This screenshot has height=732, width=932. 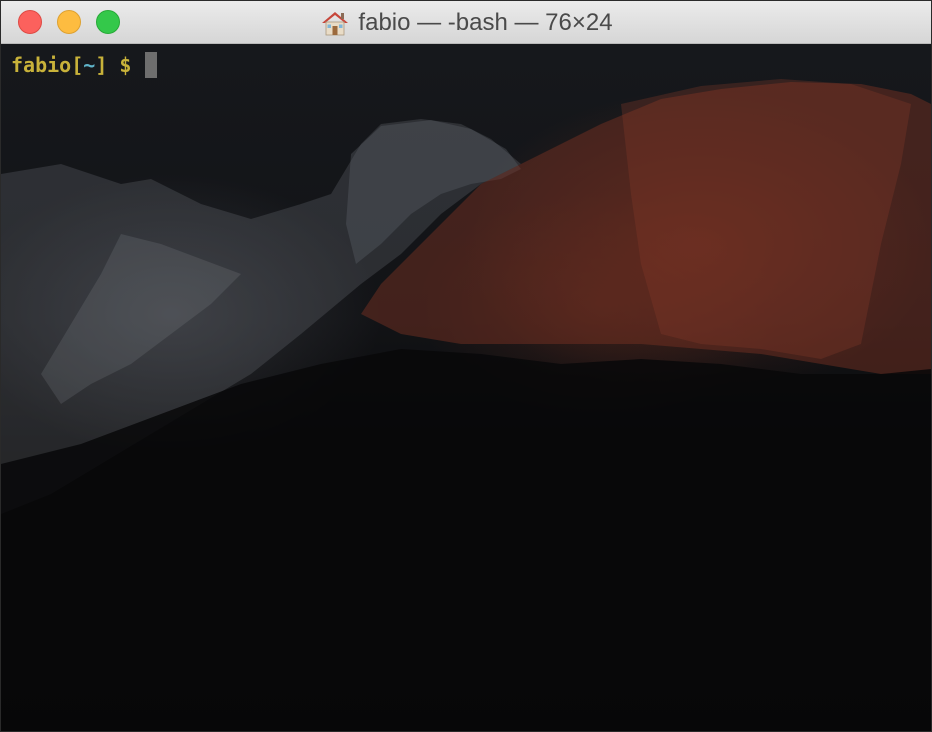 What do you see at coordinates (335, 23) in the screenshot?
I see `home-icon` at bounding box center [335, 23].